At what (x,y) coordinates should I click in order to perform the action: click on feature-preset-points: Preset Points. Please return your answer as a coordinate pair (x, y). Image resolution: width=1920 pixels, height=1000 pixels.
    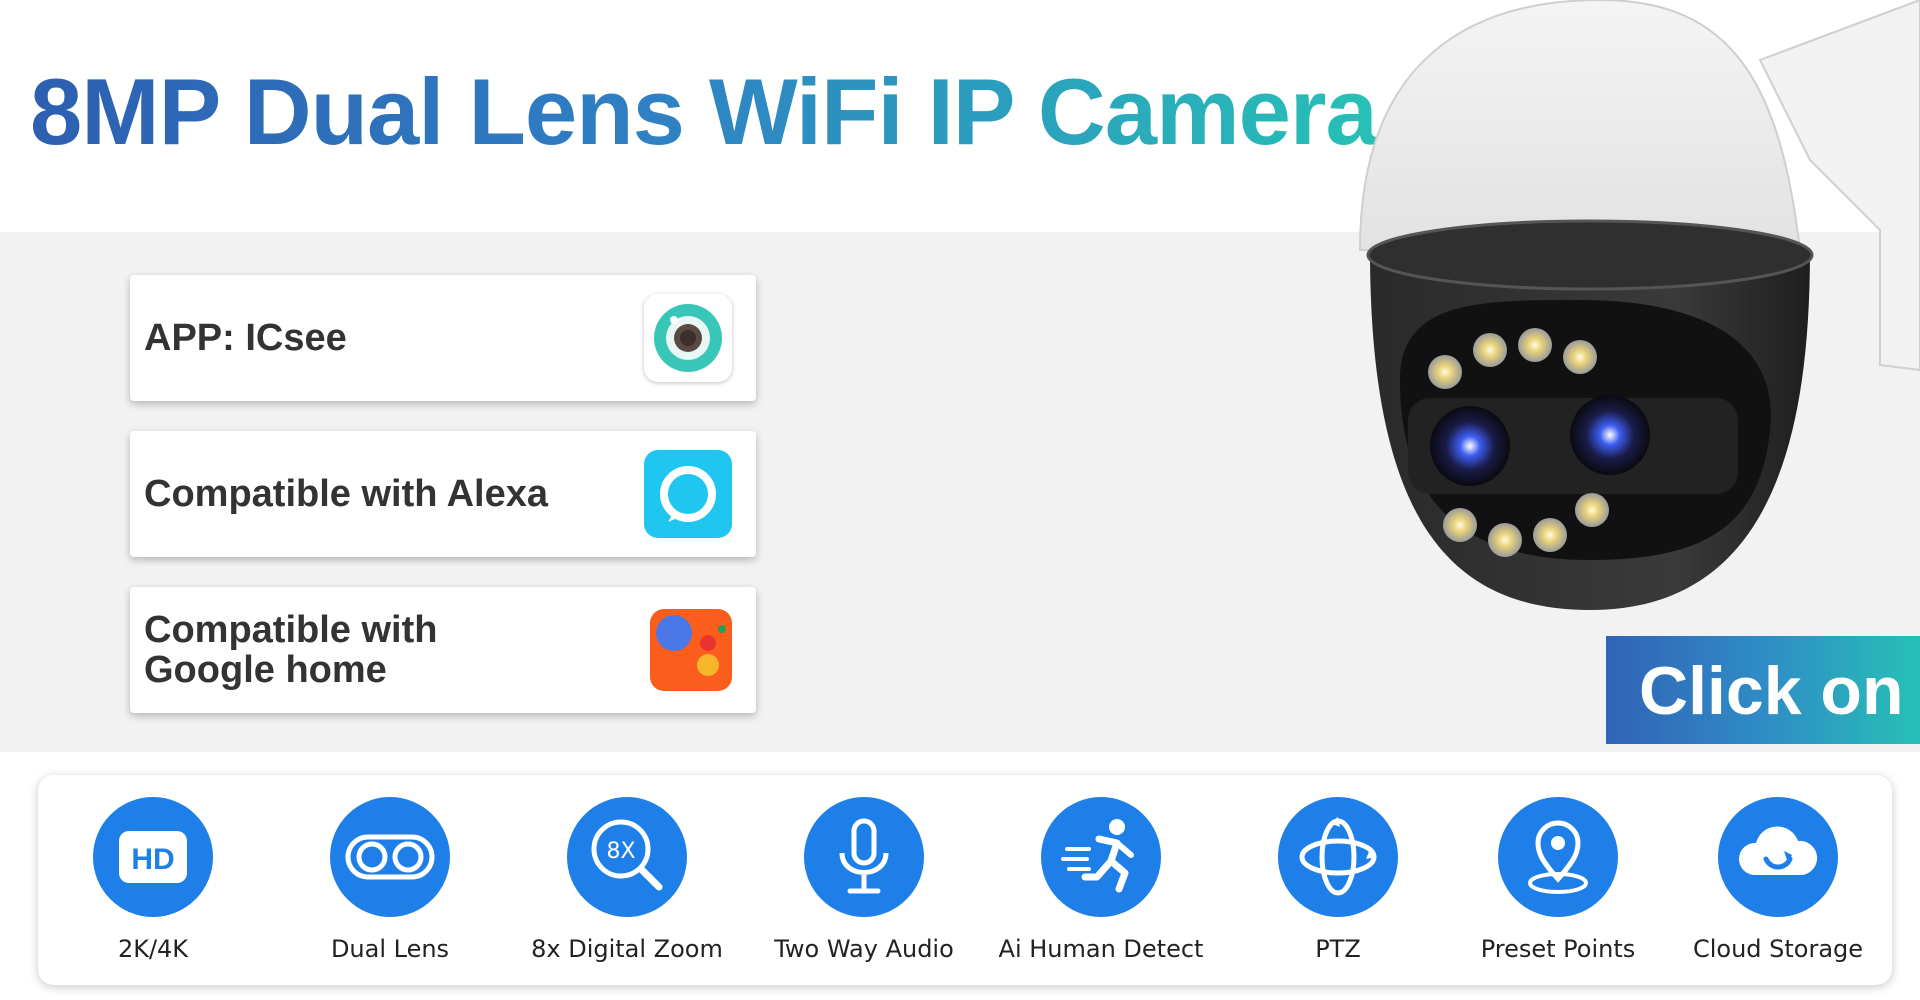
    Looking at the image, I should click on (1558, 880).